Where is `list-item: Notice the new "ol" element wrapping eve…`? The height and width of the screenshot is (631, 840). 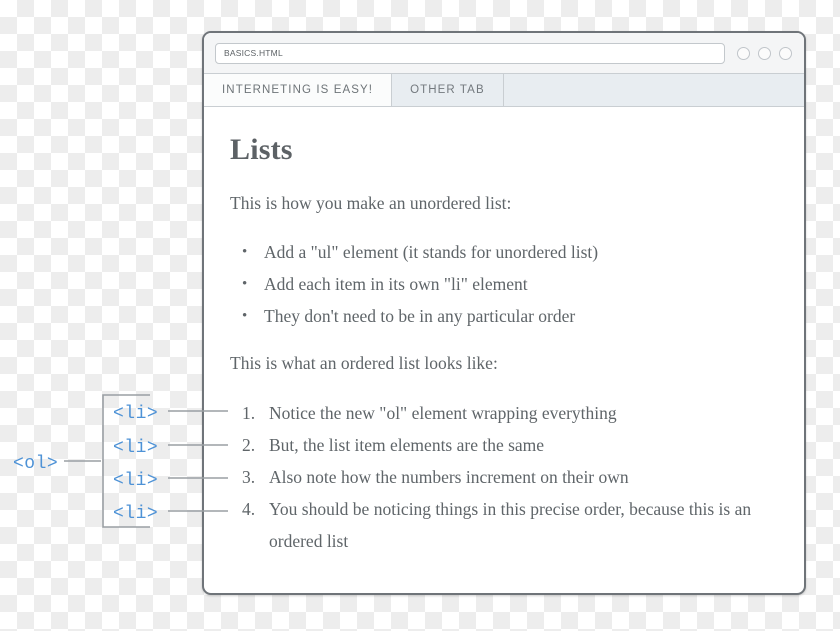 list-item: Notice the new "ol" element wrapping eve… is located at coordinates (429, 413).